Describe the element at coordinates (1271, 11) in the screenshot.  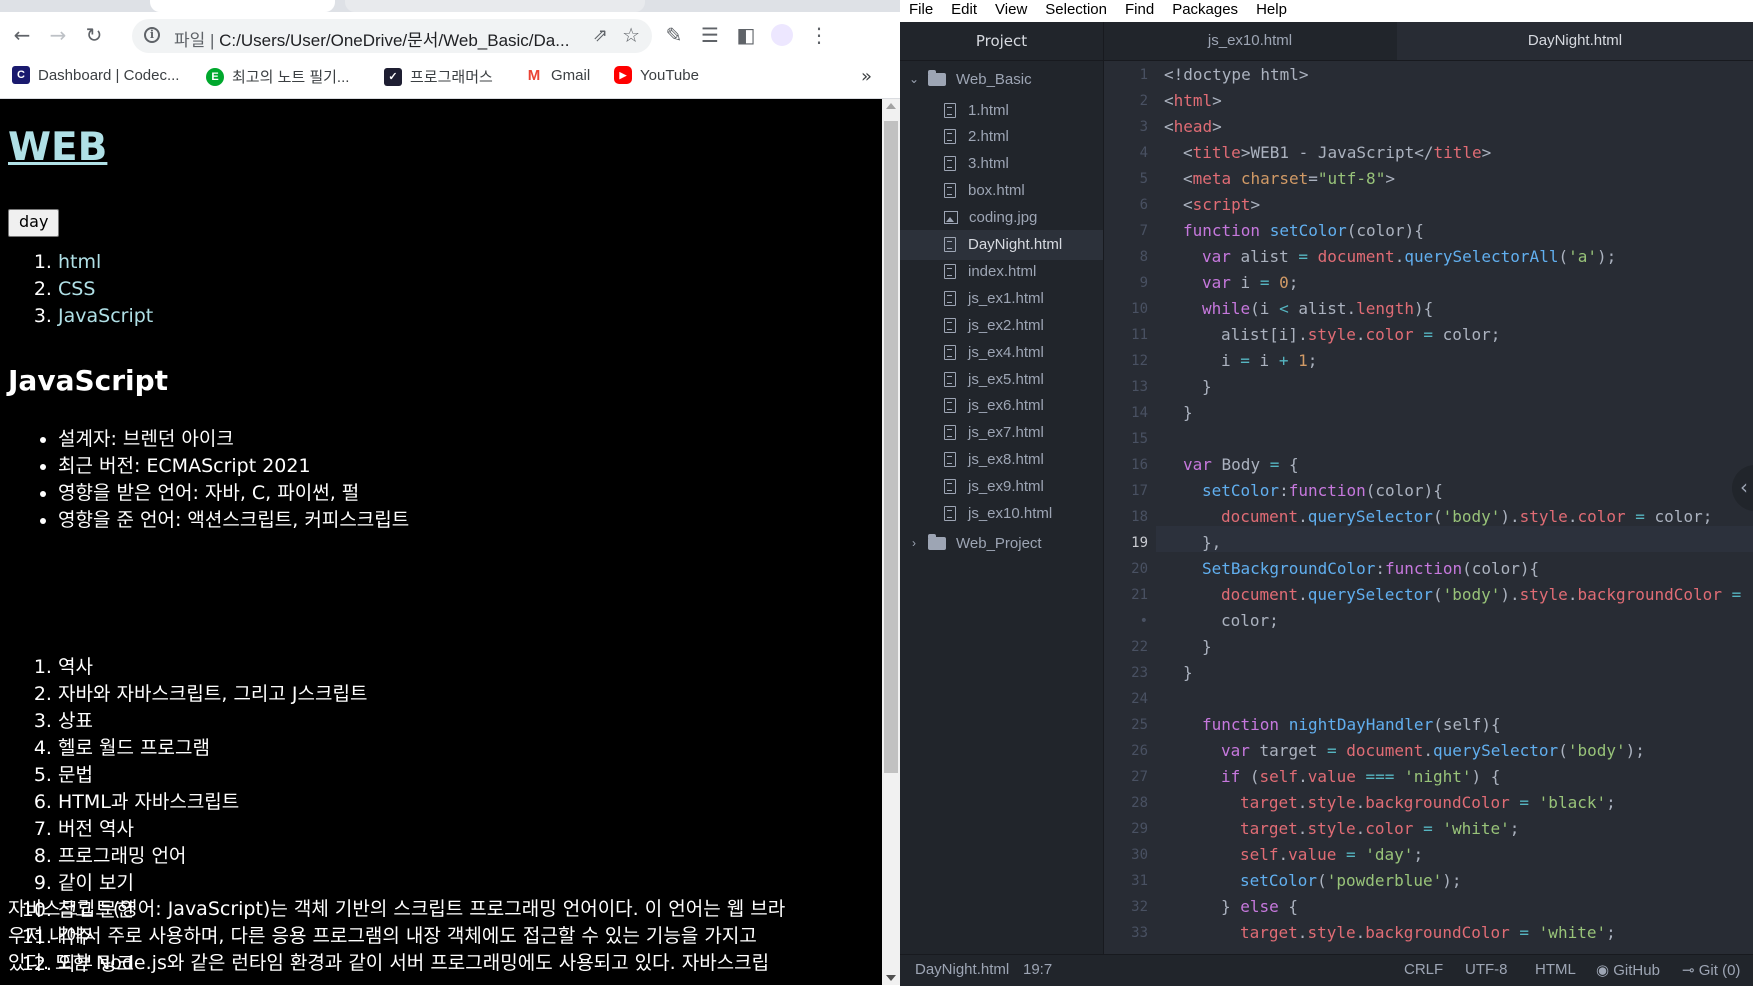
I see `menu-help: Help` at that location.